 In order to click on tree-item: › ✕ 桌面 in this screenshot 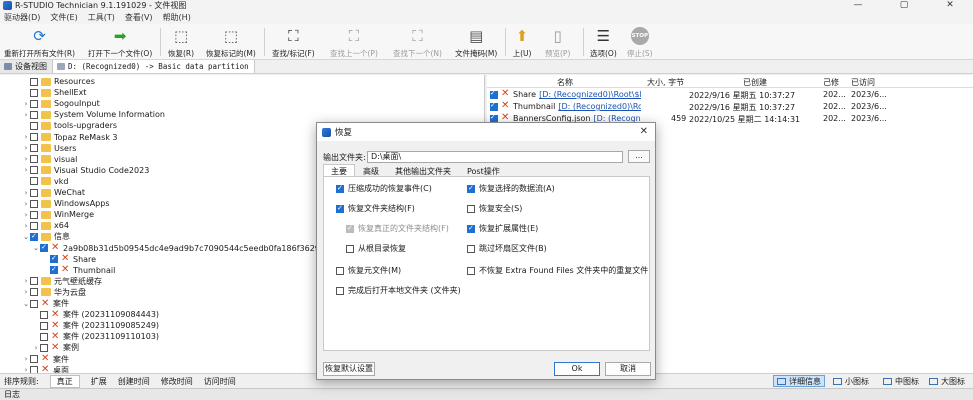, I will do `click(45, 369)`.